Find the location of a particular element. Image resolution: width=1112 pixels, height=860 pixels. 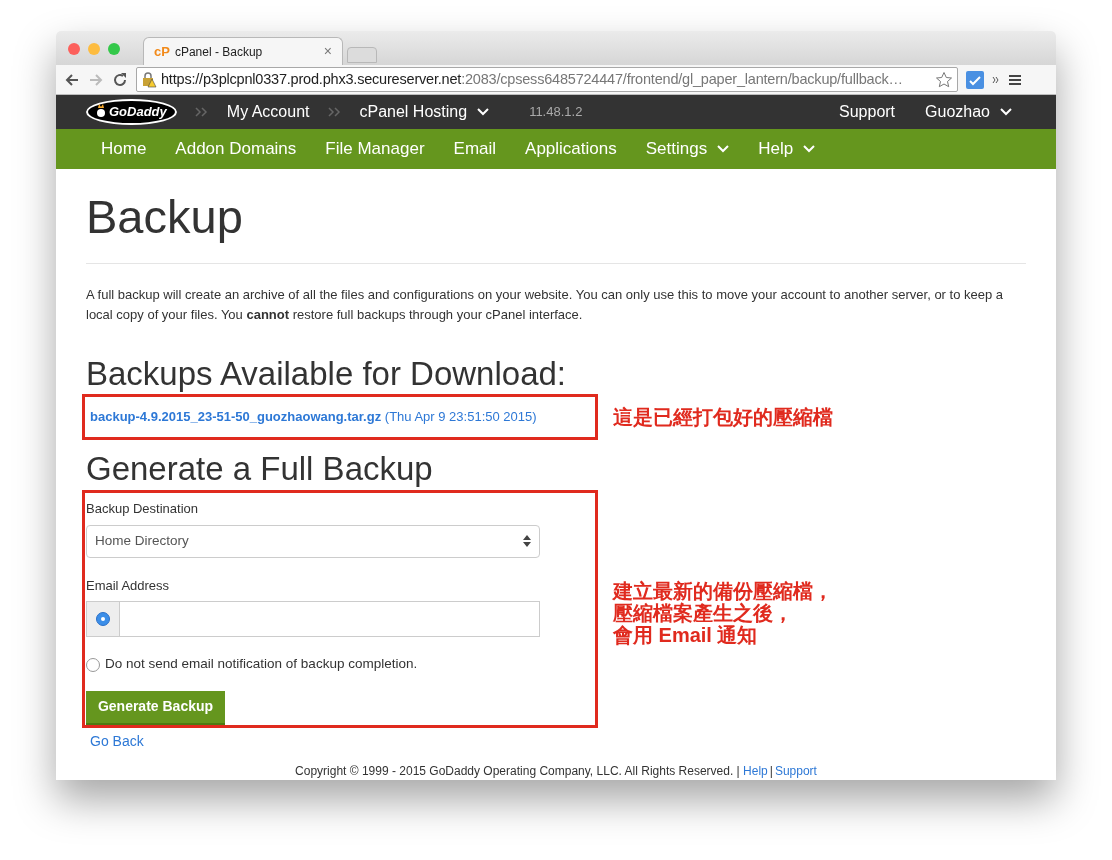

destination-select: Home Directory is located at coordinates (313, 541).